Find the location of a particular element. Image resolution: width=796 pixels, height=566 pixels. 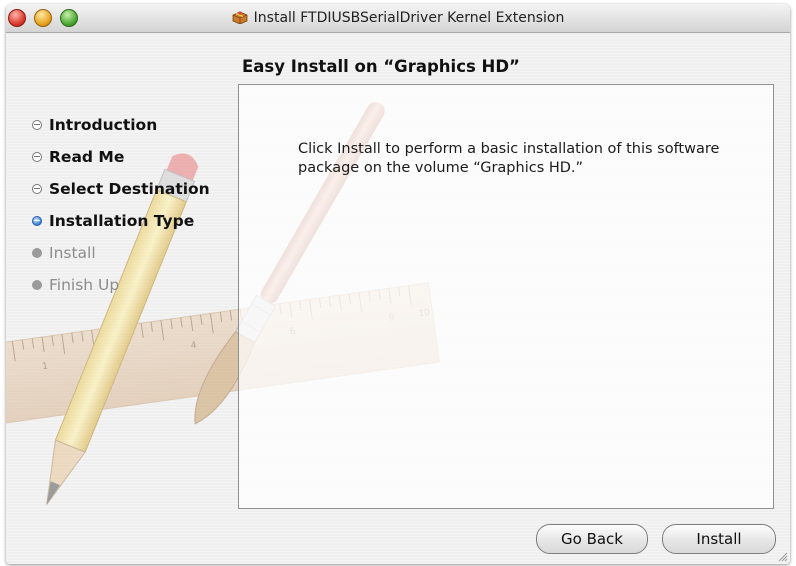

step-install: Install is located at coordinates (121, 253).